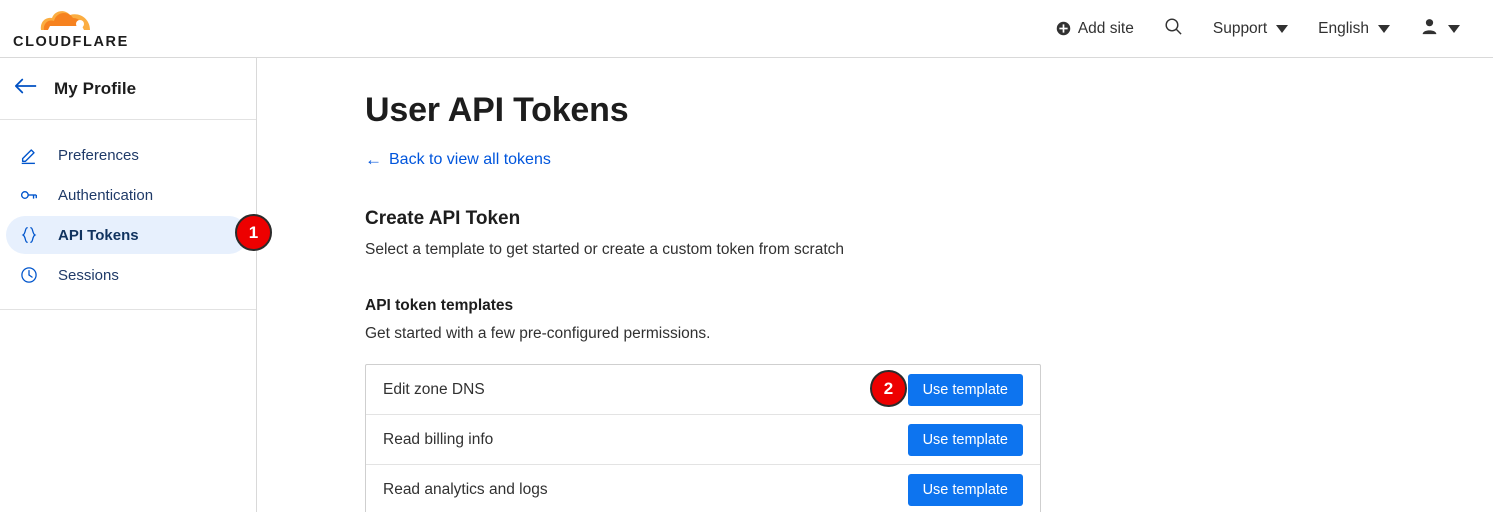  Describe the element at coordinates (1240, 28) in the screenshot. I see `support-label: Support` at that location.